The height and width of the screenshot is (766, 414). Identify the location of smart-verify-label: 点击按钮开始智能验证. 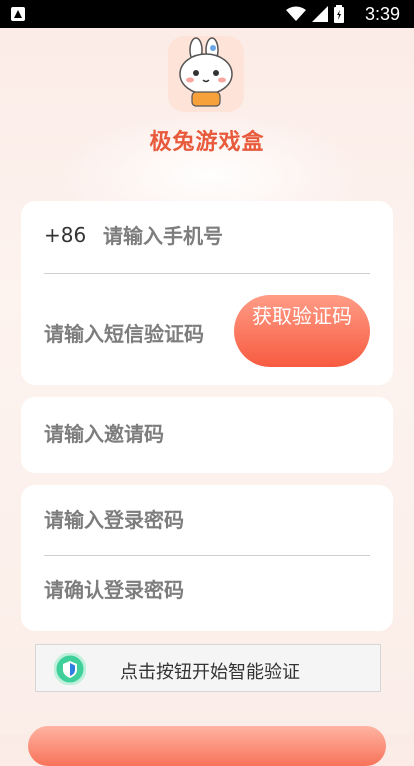
(210, 672).